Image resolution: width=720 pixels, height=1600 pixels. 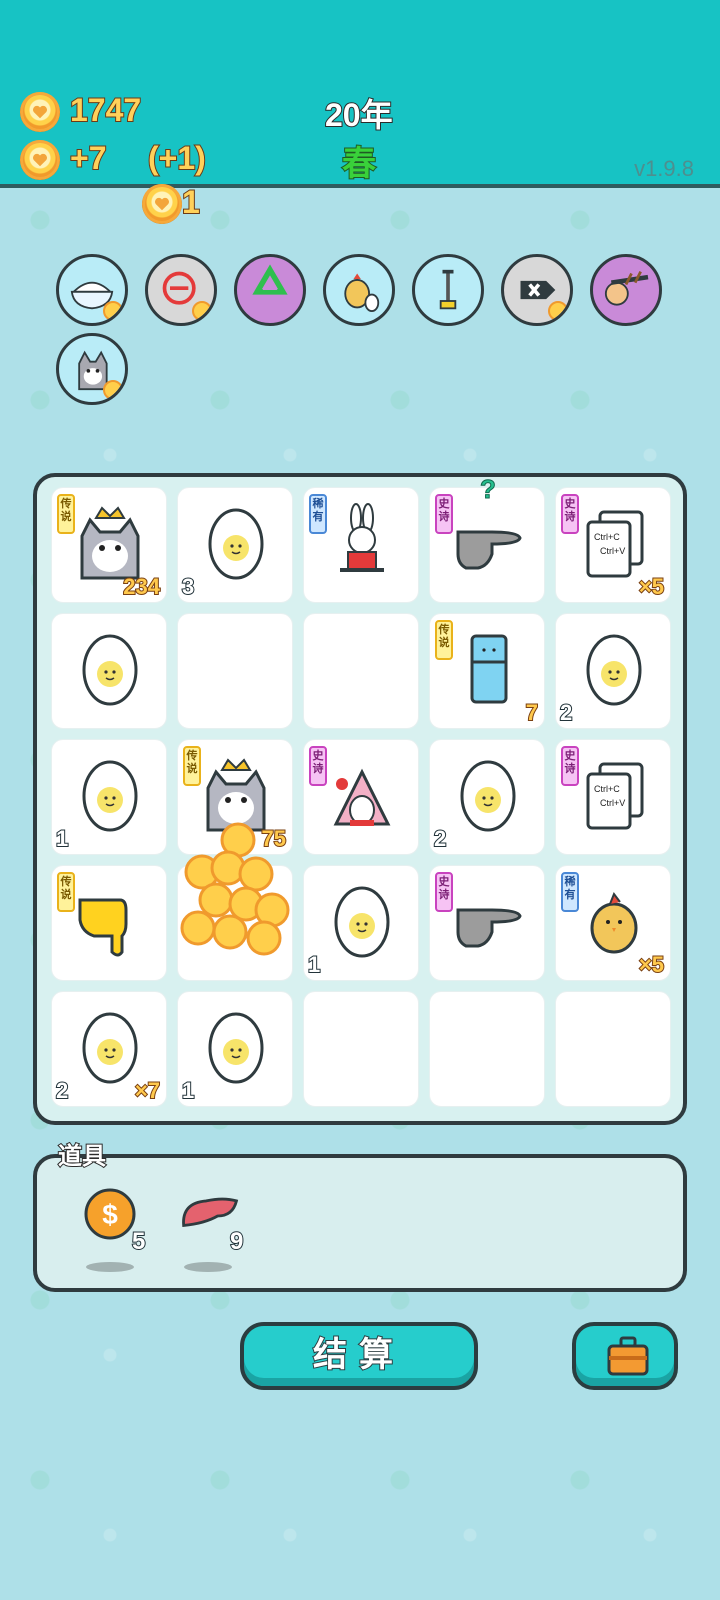 I want to click on board-cell: 传说, so click(x=109, y=923).